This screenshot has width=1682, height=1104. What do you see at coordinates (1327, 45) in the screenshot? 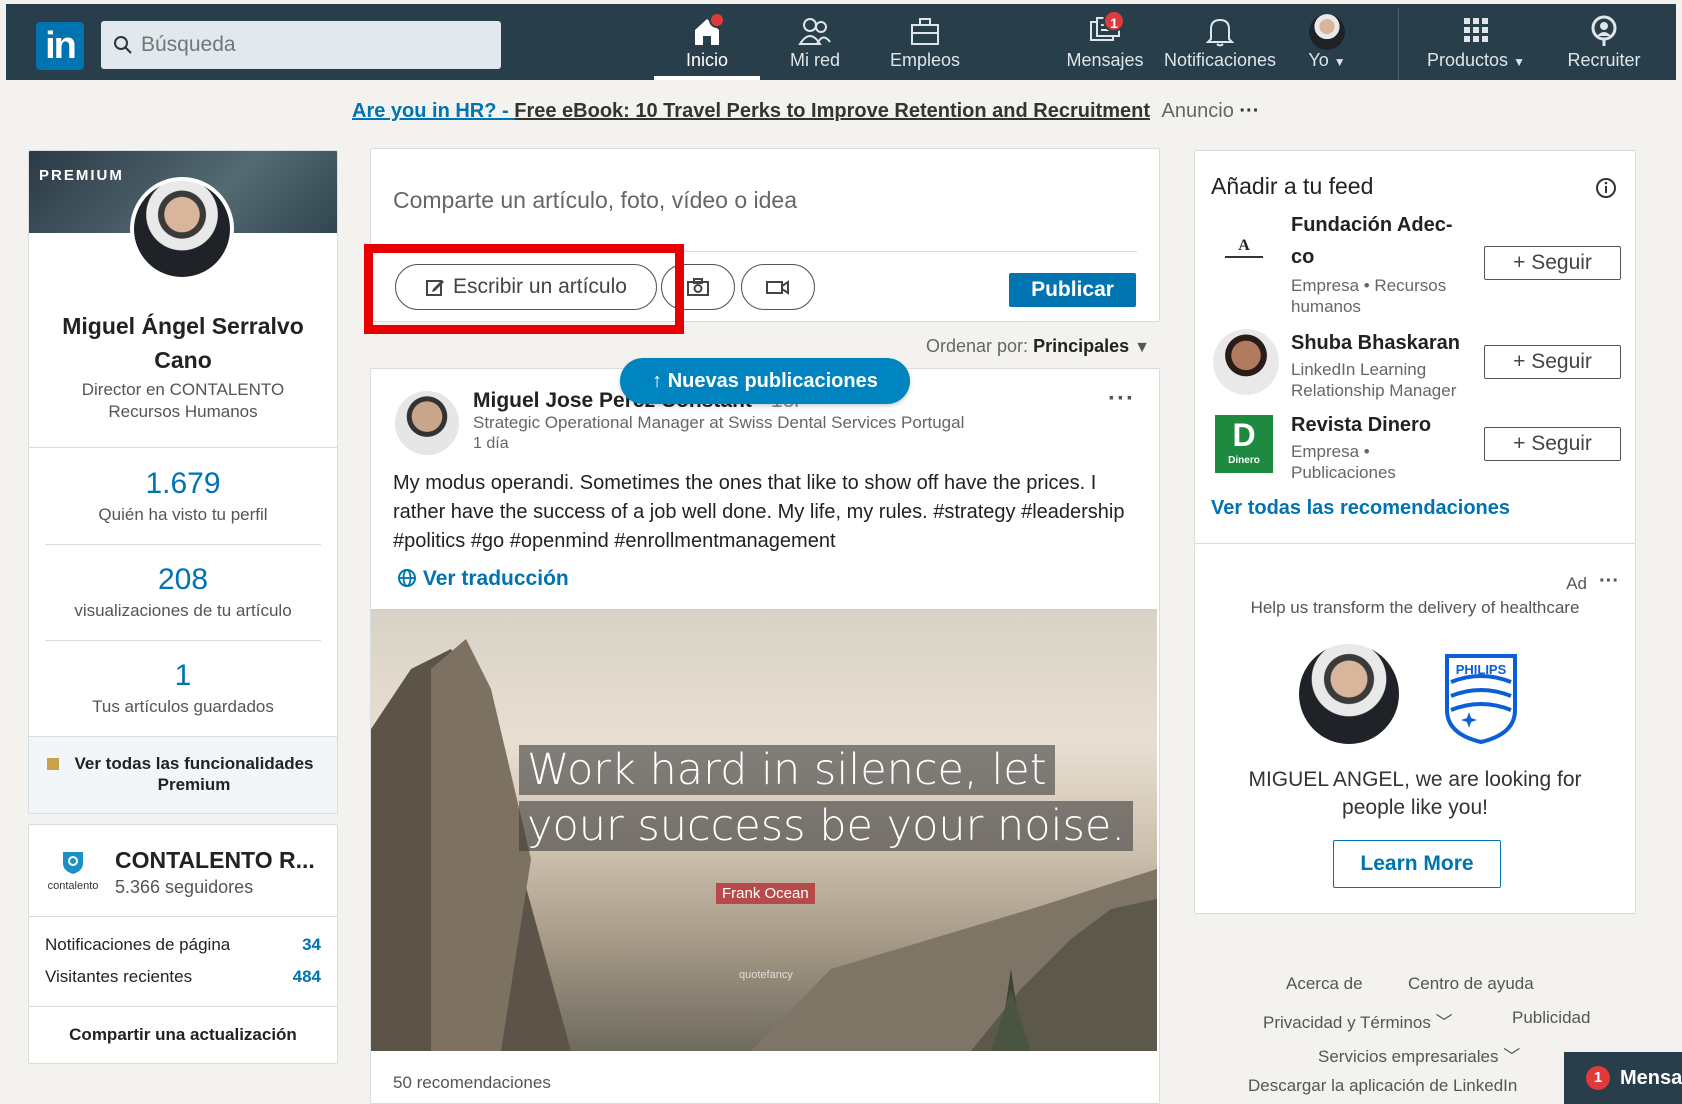
I see `nav-me: Yo ▼` at bounding box center [1327, 45].